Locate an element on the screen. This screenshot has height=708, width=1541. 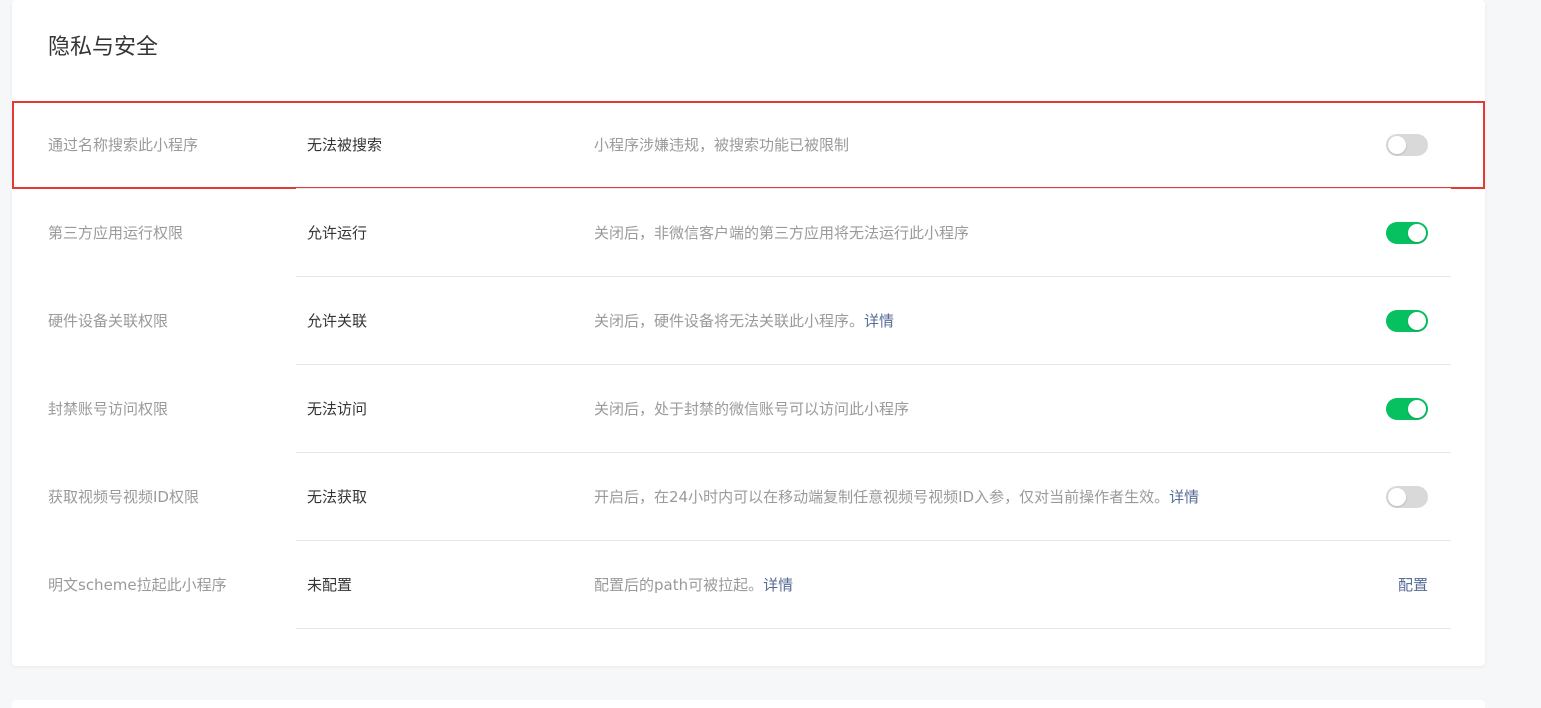
setting-row-third-party-run: 第三方应用运行权限 允许运行 关闭后，非微信客户端的第三方应用将无法运行此小程序 is located at coordinates (748, 233).